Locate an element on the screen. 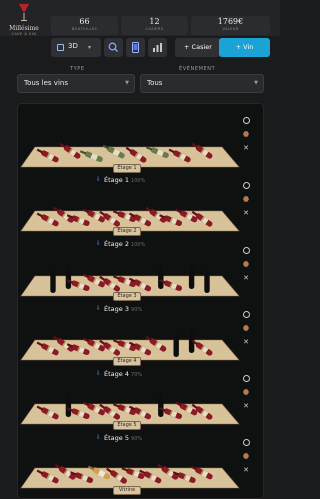  stat-casiers-label: CASIERS is located at coordinates (154, 29).